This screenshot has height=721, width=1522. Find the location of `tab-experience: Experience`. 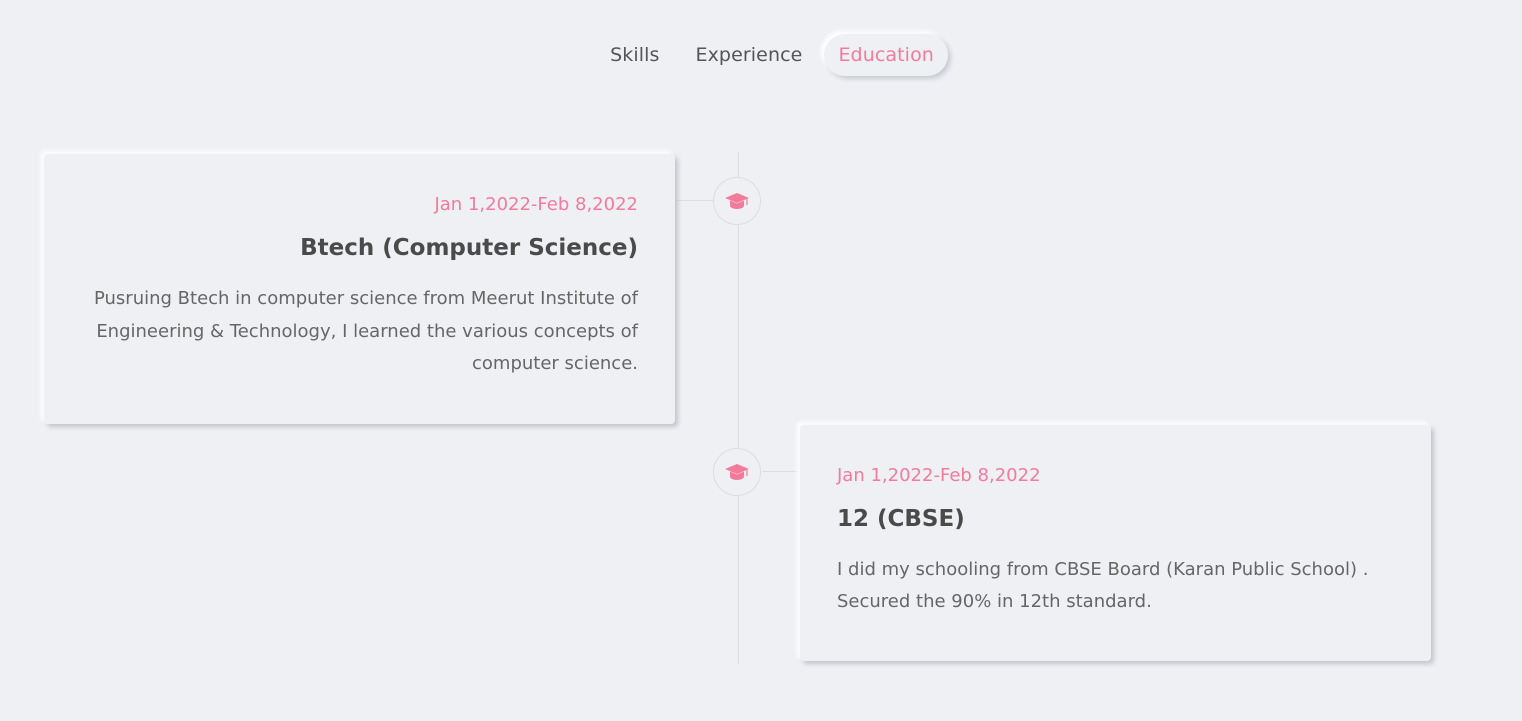

tab-experience: Experience is located at coordinates (748, 55).